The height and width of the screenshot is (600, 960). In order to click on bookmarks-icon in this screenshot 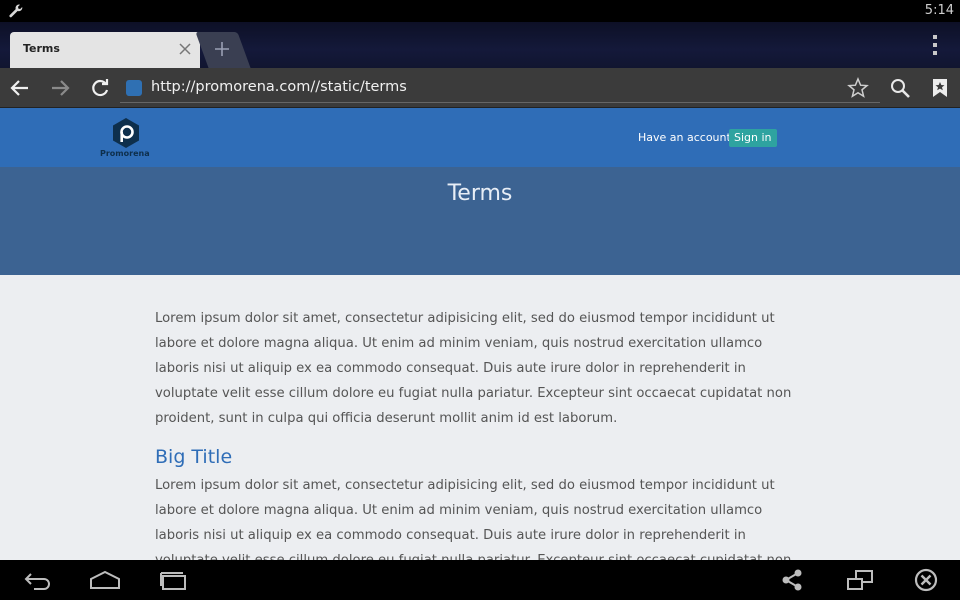, I will do `click(940, 88)`.